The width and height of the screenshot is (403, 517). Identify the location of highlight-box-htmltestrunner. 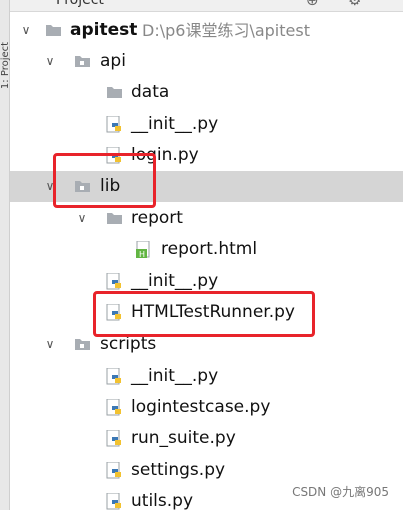
(204, 314).